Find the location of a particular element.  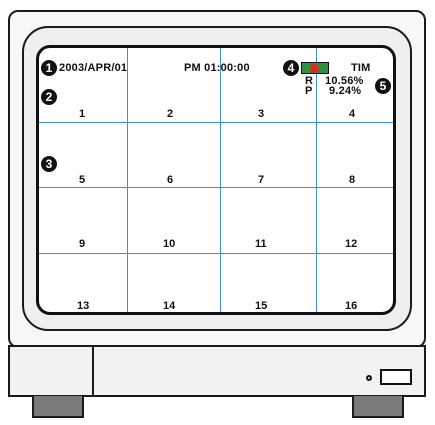

channel-label-16: 16 is located at coordinates (351, 306).